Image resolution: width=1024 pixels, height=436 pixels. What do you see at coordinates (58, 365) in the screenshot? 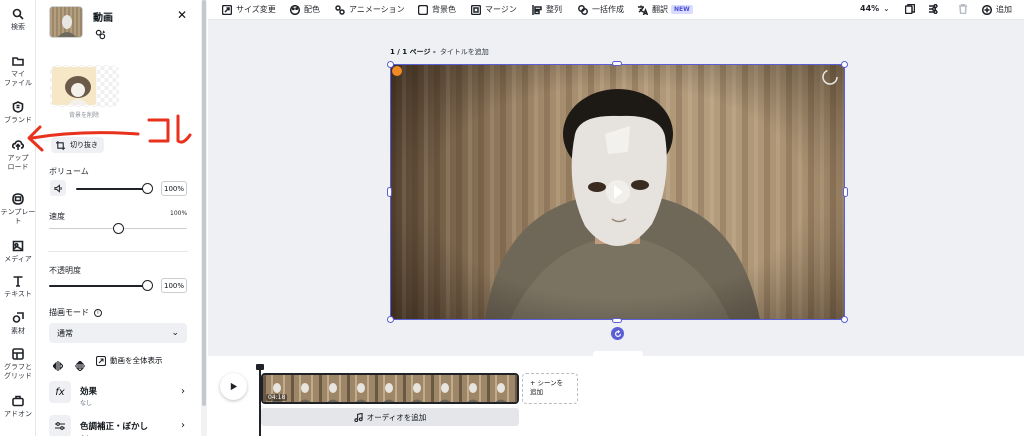
I see `flip-horizontal-icon` at bounding box center [58, 365].